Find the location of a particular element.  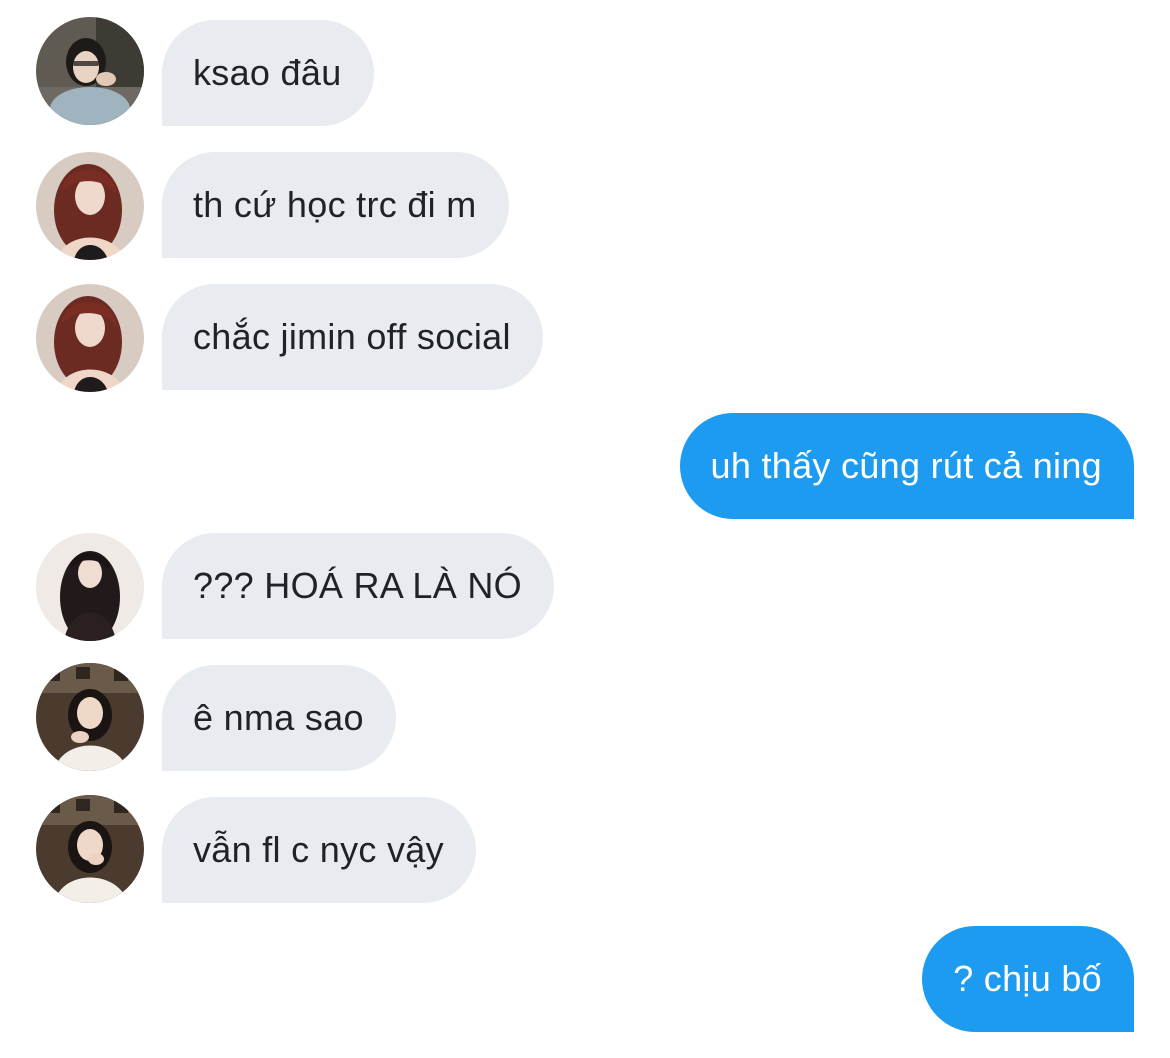

incoming-message-bubble: vẫn fl c nyc vậy is located at coordinates (319, 850).